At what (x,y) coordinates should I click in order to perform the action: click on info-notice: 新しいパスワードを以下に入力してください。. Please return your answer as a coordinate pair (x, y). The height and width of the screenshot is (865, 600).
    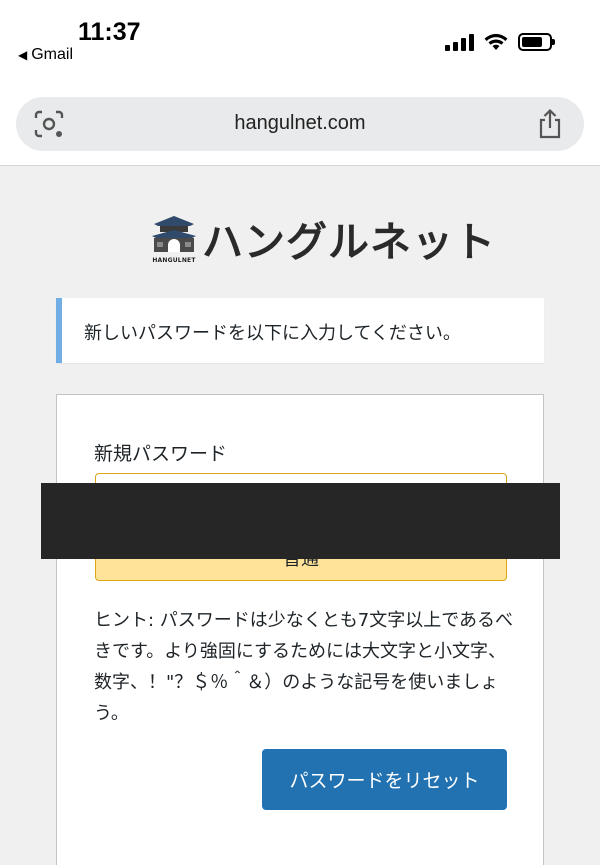
    Looking at the image, I should click on (300, 330).